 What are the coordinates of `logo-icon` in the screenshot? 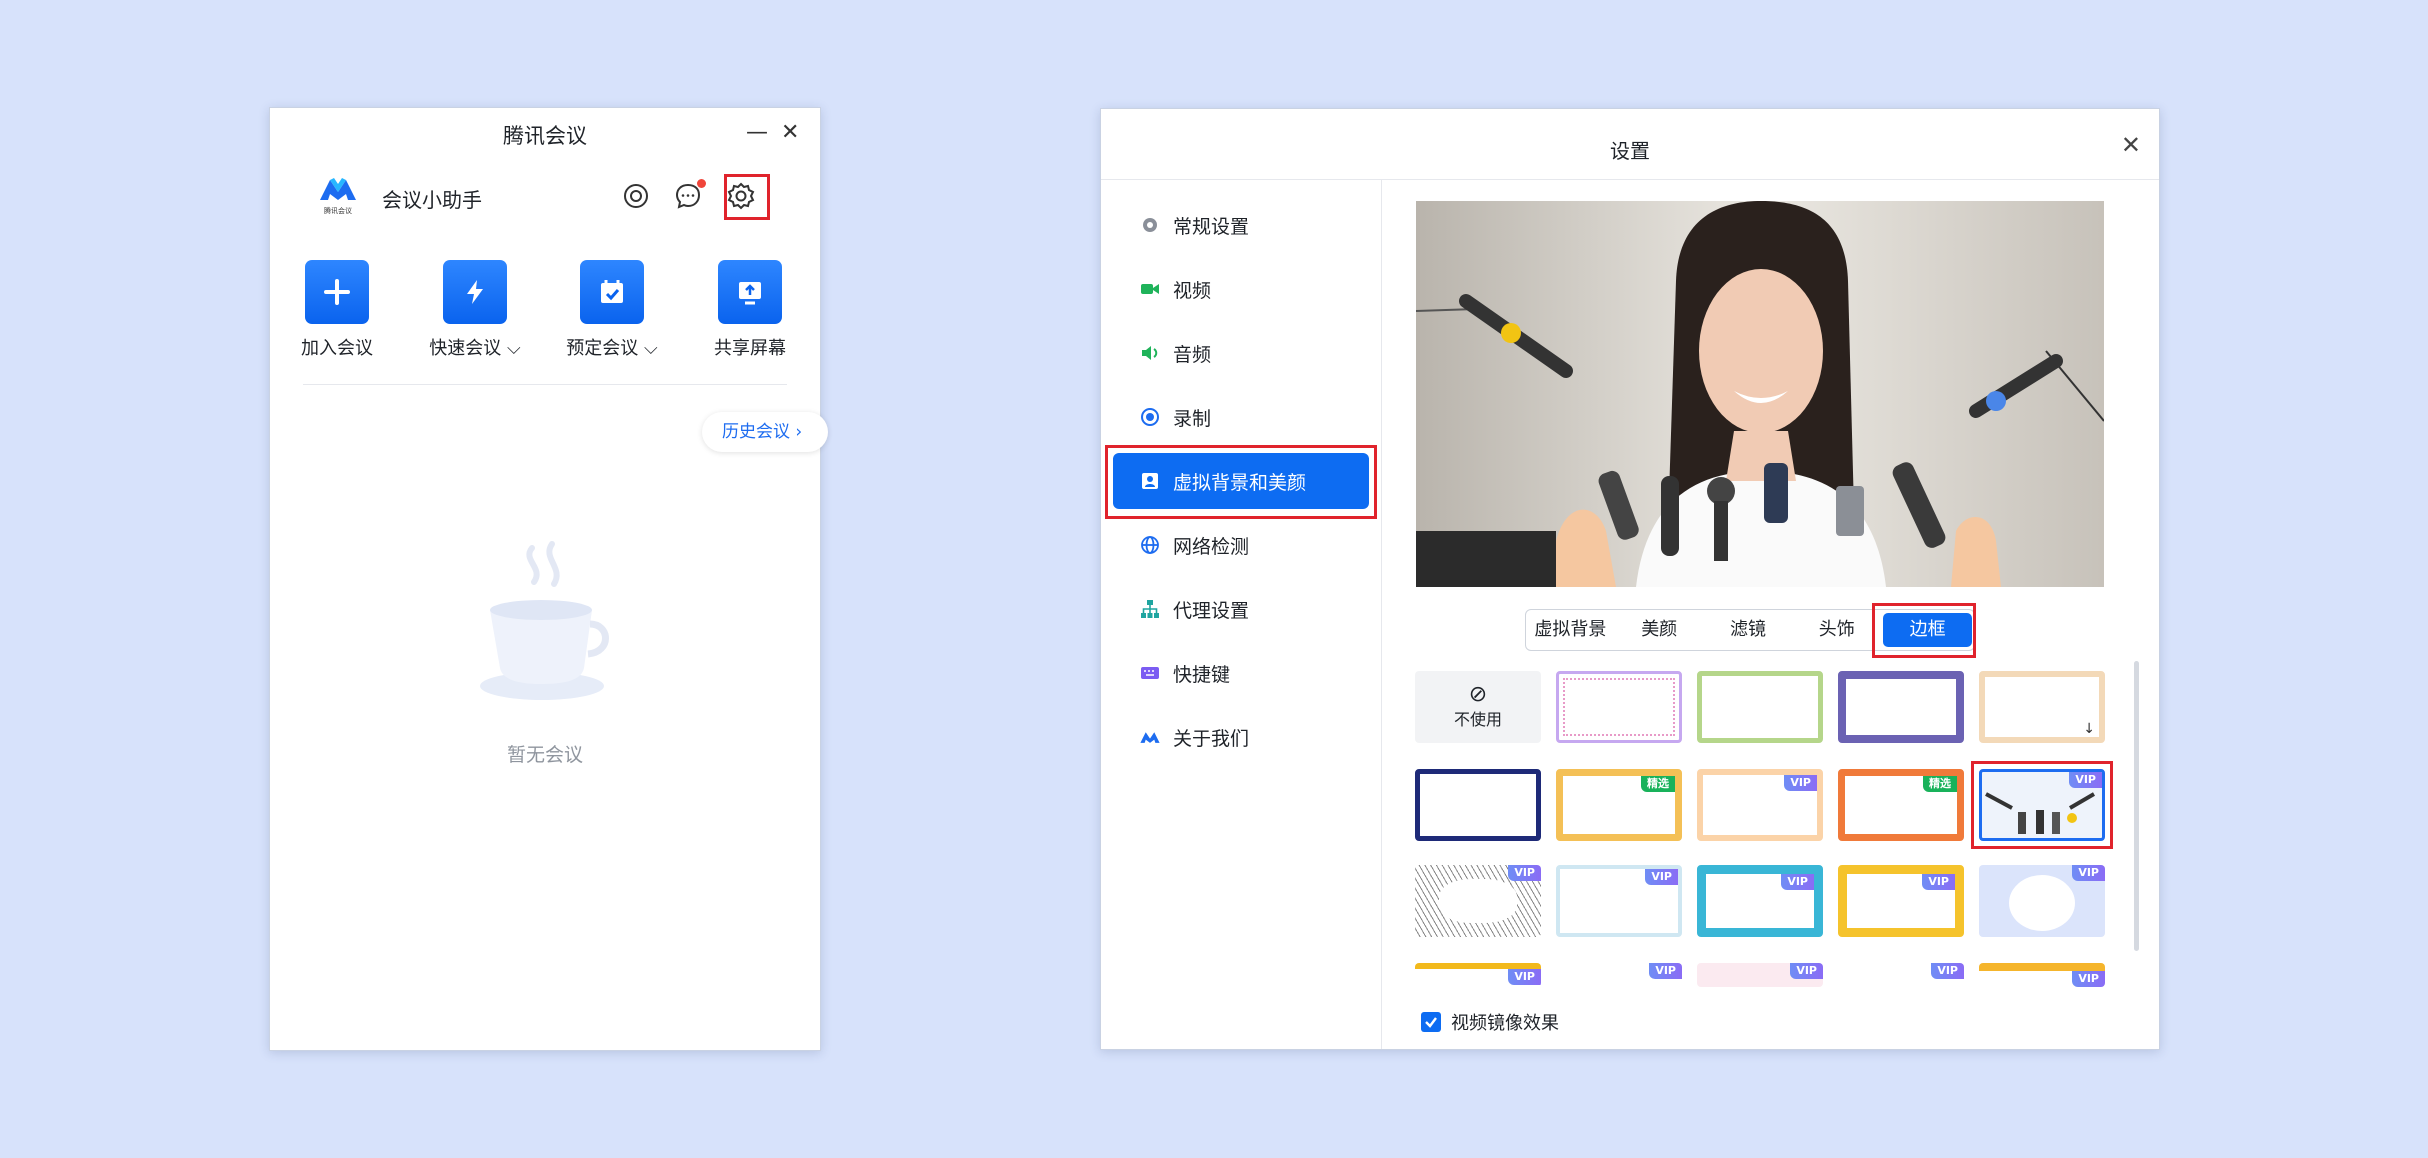 It's located at (1150, 737).